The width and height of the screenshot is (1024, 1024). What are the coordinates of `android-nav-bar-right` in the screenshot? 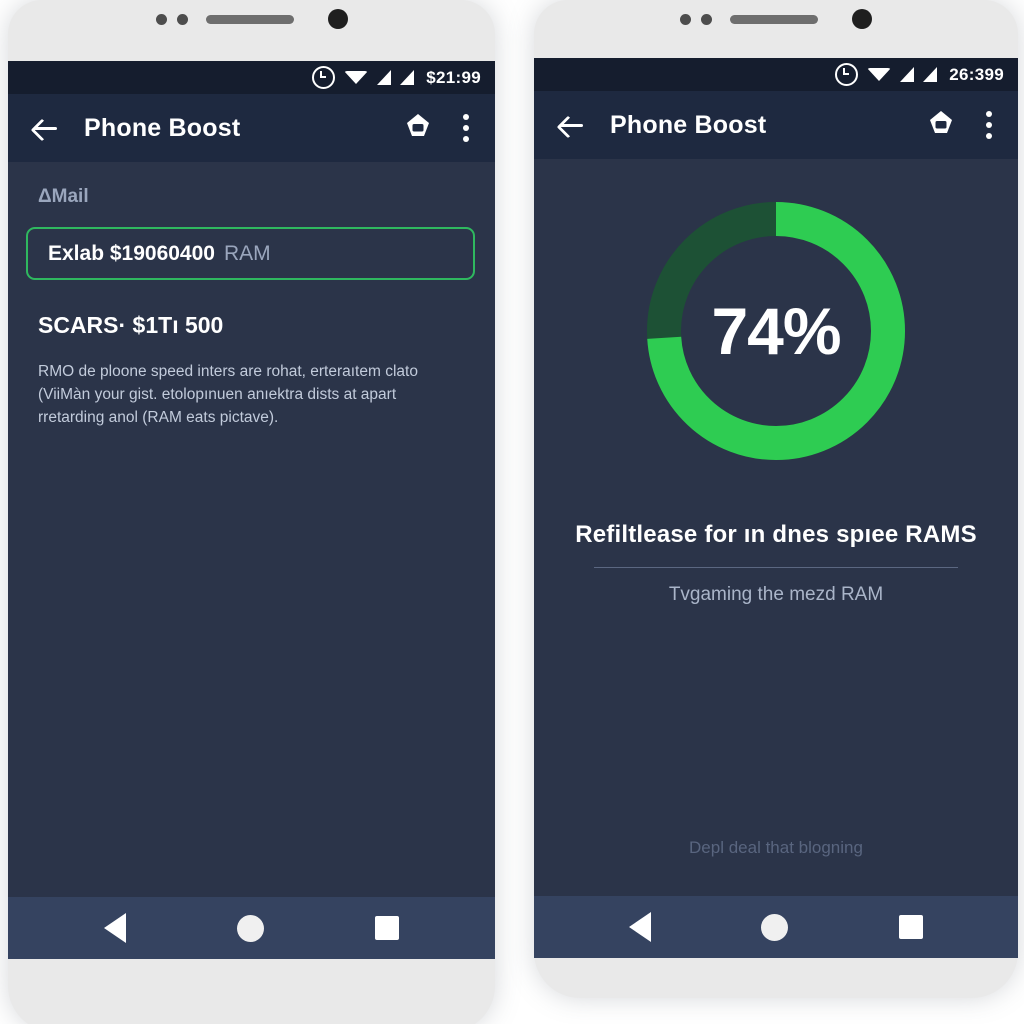 It's located at (776, 927).